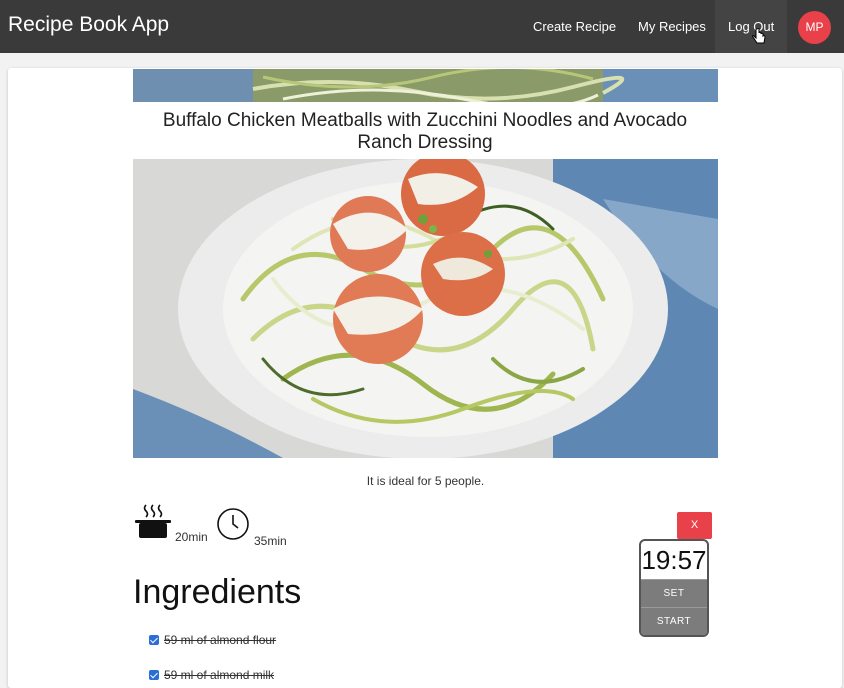 The height and width of the screenshot is (688, 844). What do you see at coordinates (674, 621) in the screenshot?
I see `timer-start-button: START` at bounding box center [674, 621].